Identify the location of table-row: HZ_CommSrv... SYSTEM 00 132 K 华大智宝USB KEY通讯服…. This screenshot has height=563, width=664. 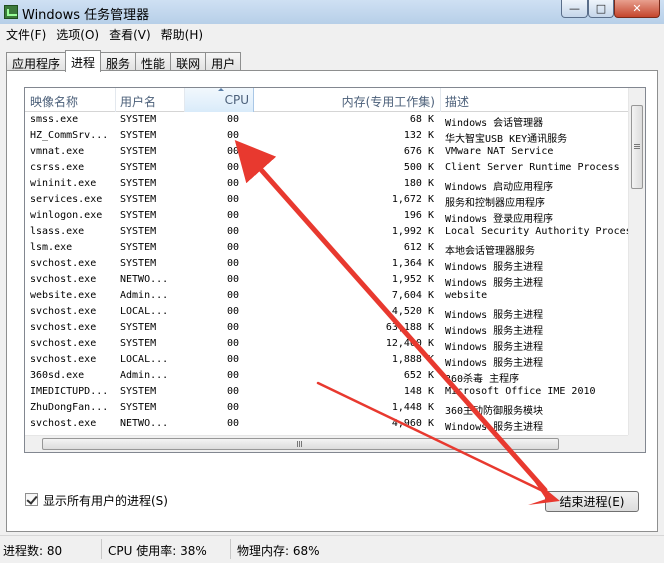
(327, 136).